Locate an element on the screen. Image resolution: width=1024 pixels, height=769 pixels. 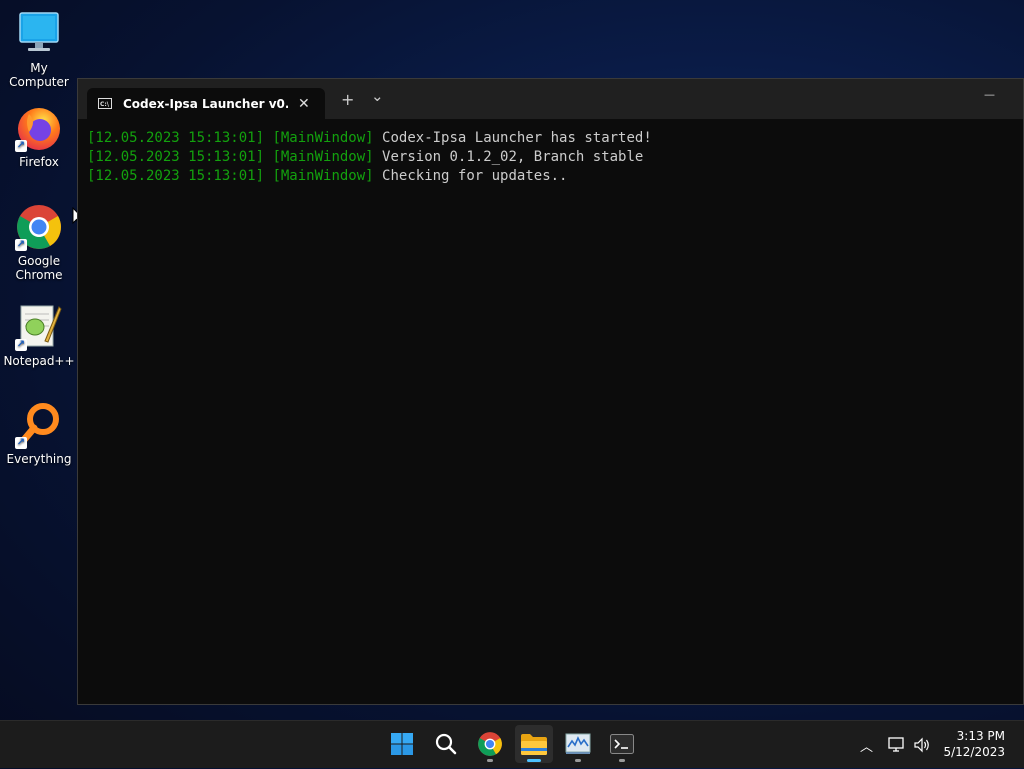
taskbar: ︿ 3:13 PM 5/12/2023 is located at coordinates (512, 744).